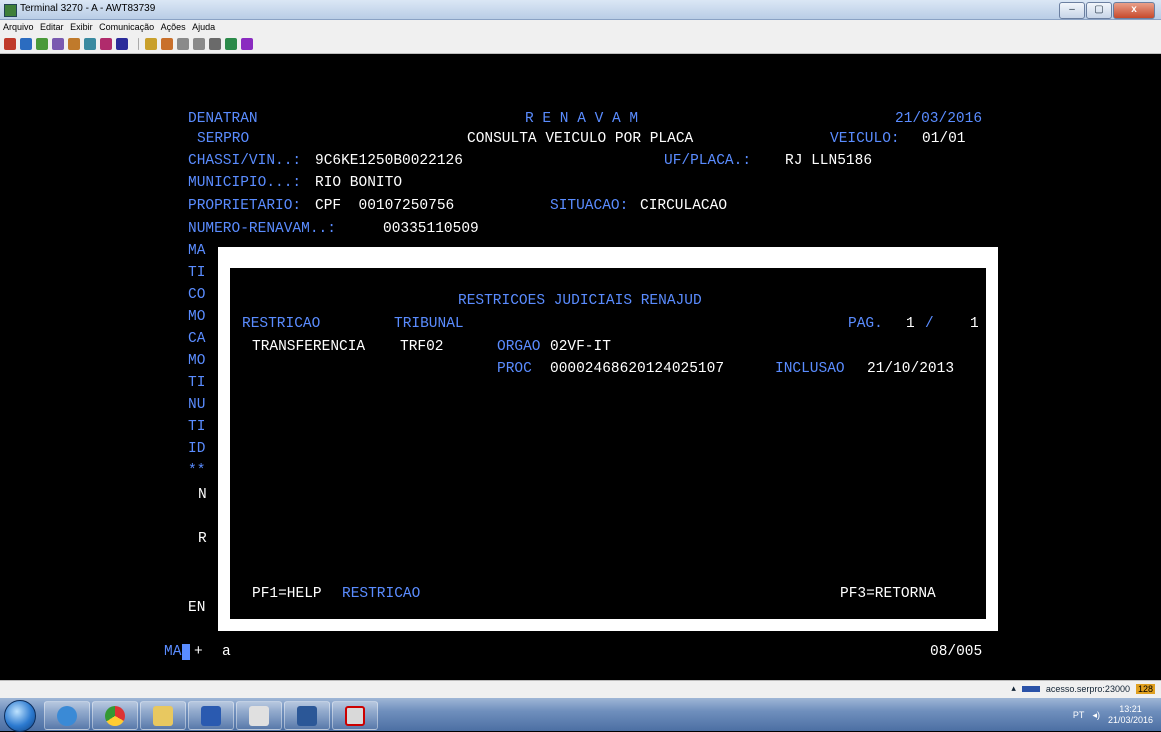 This screenshot has height=732, width=1161. I want to click on popup-title: RESTRICOES JUDICIAIS RENAJUD, so click(580, 301).